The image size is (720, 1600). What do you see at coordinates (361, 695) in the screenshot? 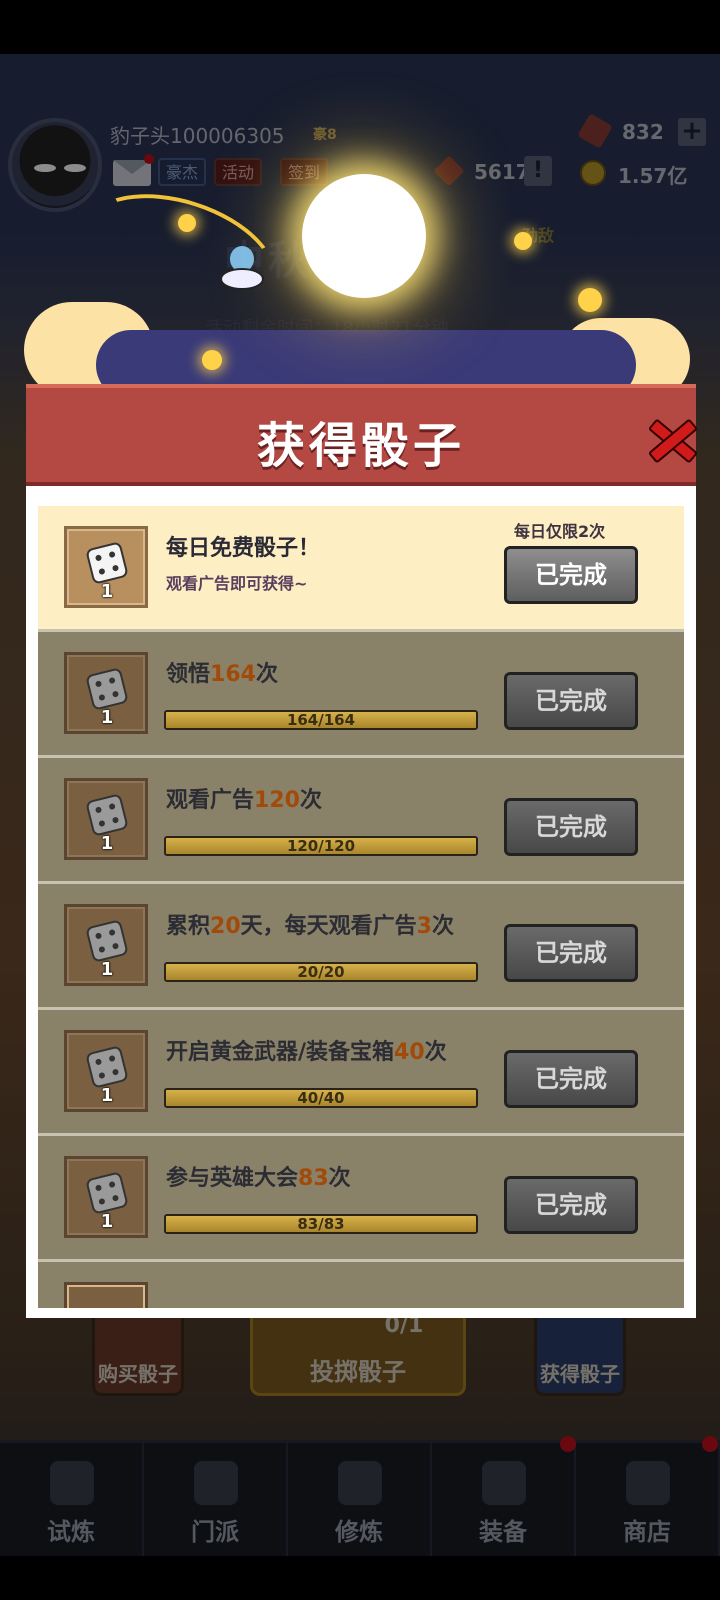
I see `task-row-comprehend: 1 领悟164次 164/164 已完成` at bounding box center [361, 695].